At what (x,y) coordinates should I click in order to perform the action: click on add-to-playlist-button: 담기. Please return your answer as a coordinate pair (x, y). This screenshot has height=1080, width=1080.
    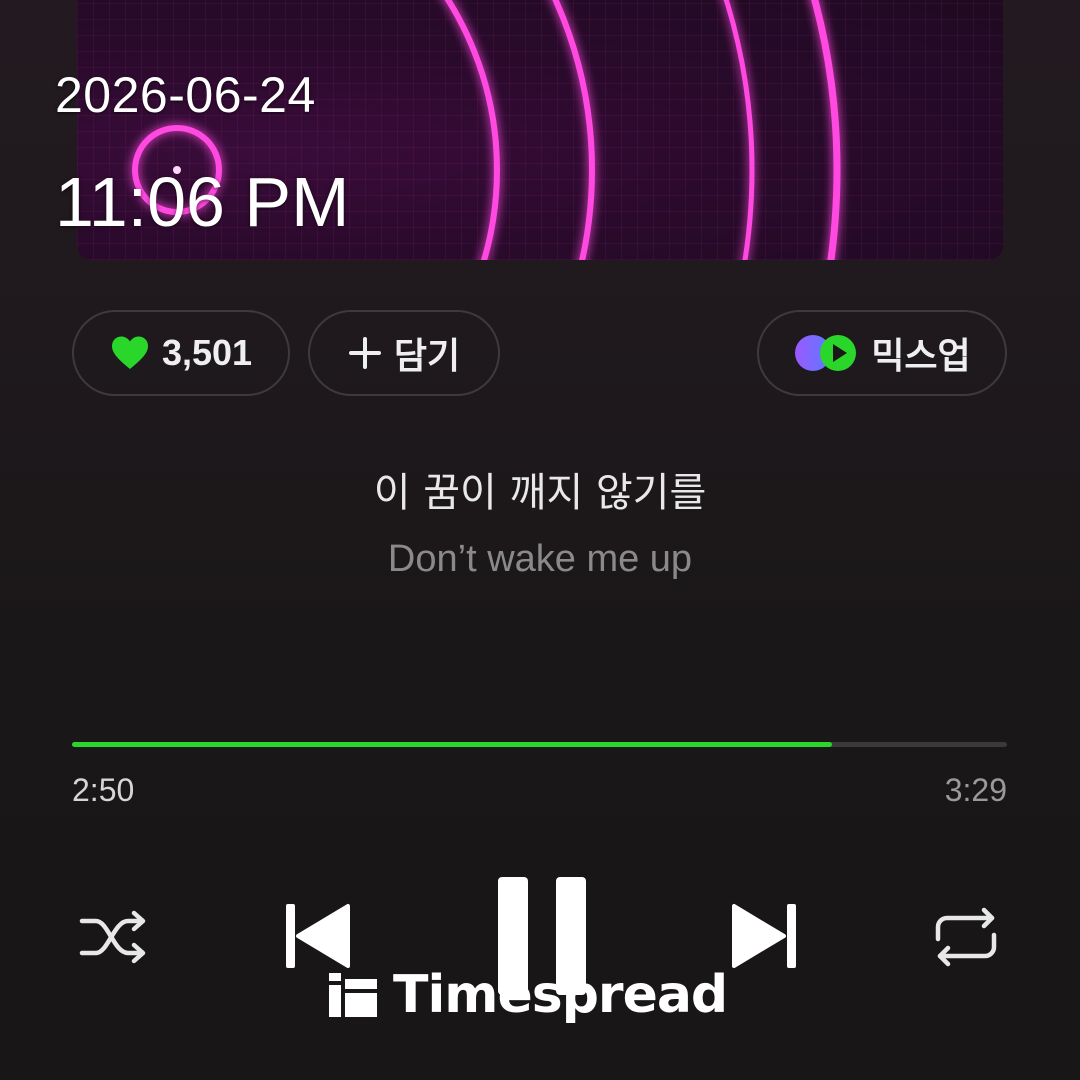
    Looking at the image, I should click on (404, 353).